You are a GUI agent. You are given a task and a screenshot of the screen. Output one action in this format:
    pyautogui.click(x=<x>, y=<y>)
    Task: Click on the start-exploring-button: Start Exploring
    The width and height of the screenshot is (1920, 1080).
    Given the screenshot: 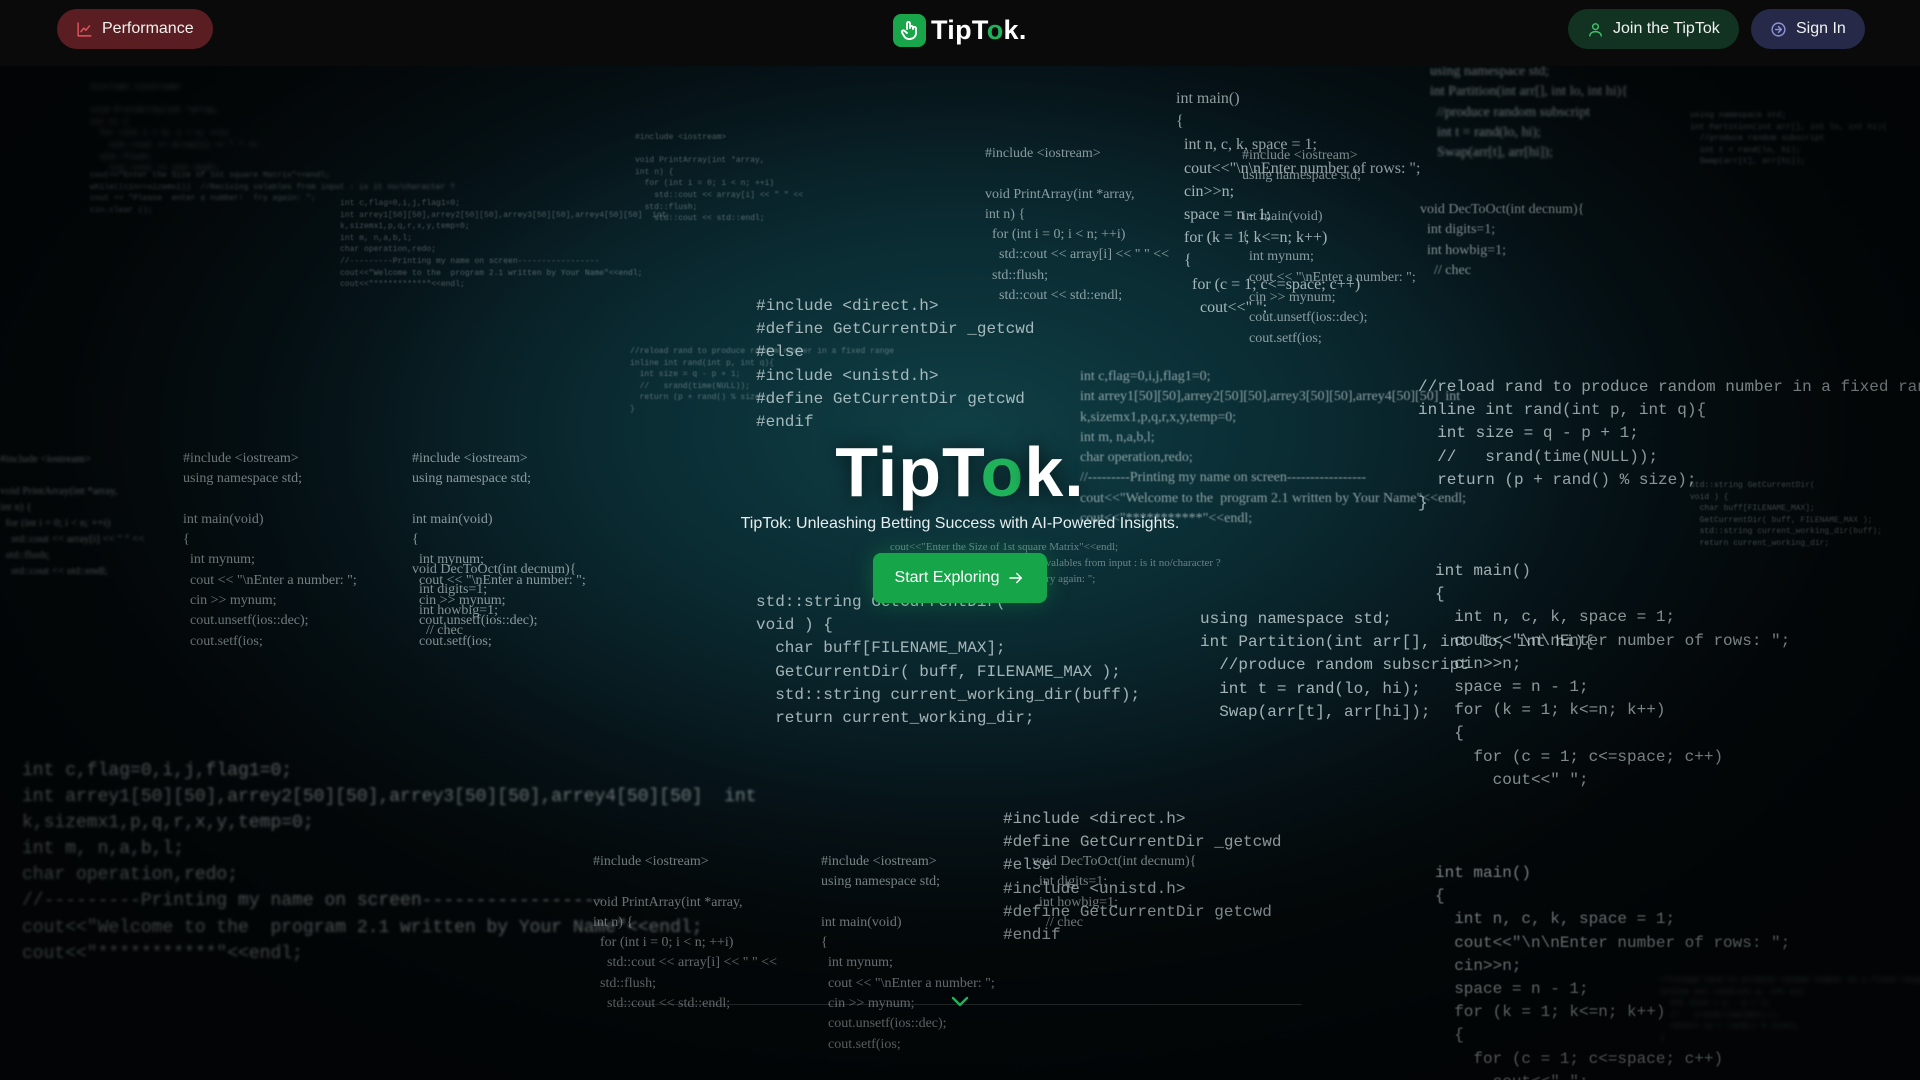 What is the action you would take?
    pyautogui.click(x=960, y=578)
    